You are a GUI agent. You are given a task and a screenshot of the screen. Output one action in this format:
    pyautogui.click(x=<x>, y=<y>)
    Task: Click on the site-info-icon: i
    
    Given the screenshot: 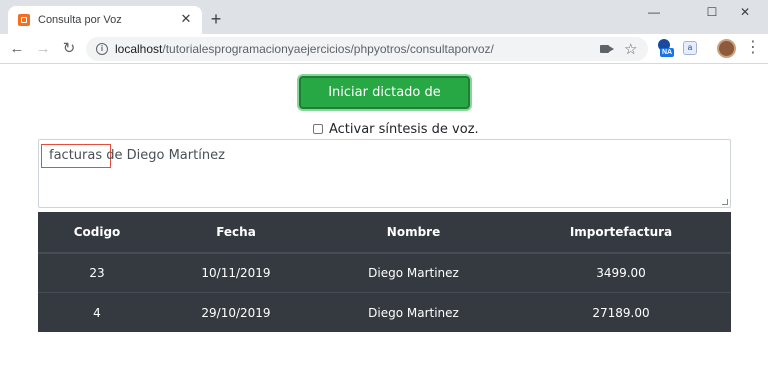 What is the action you would take?
    pyautogui.click(x=102, y=49)
    